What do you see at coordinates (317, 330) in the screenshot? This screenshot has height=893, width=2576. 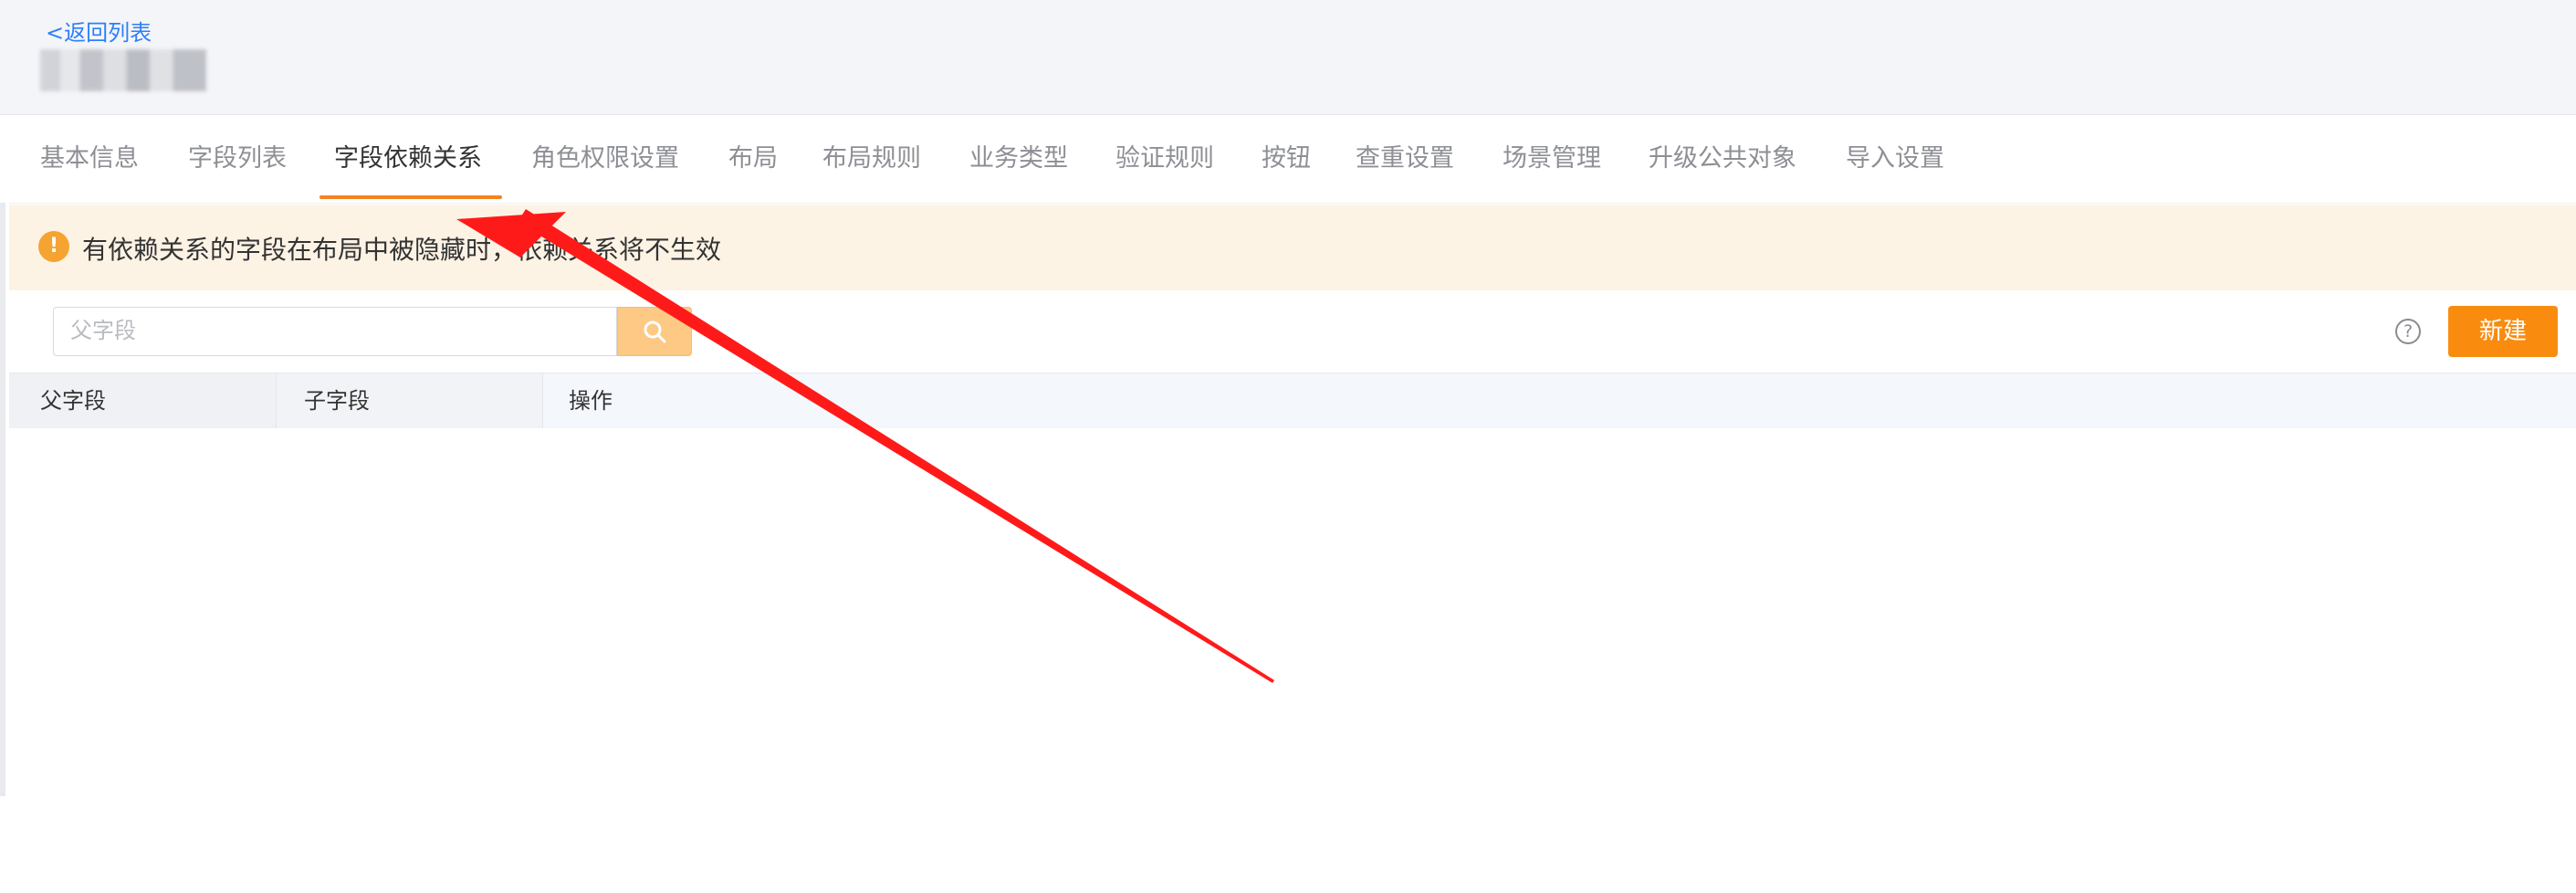 I see `parent-field-search-input` at bounding box center [317, 330].